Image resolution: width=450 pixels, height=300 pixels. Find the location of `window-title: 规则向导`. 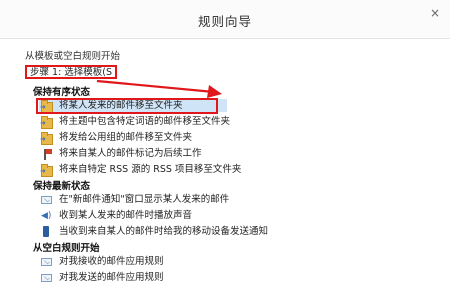

window-title: 规则向导 is located at coordinates (224, 21).